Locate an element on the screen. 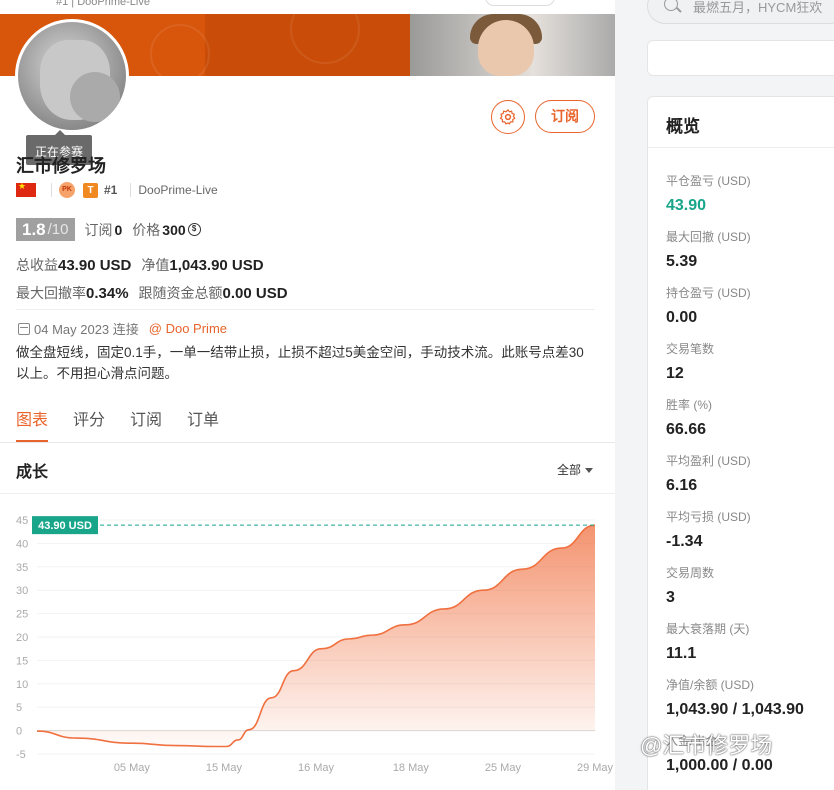 The image size is (834, 790). settings-button is located at coordinates (508, 117).